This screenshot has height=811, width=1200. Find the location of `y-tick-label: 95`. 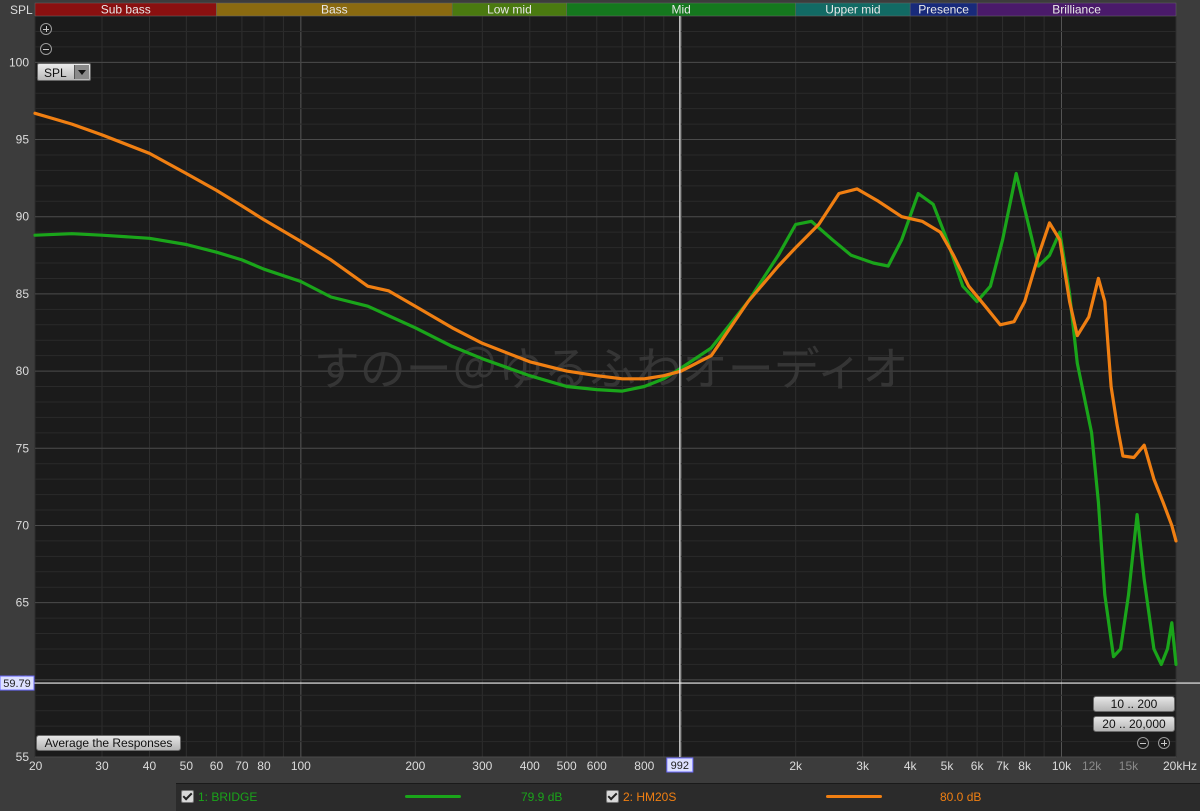

y-tick-label: 95 is located at coordinates (23, 140).